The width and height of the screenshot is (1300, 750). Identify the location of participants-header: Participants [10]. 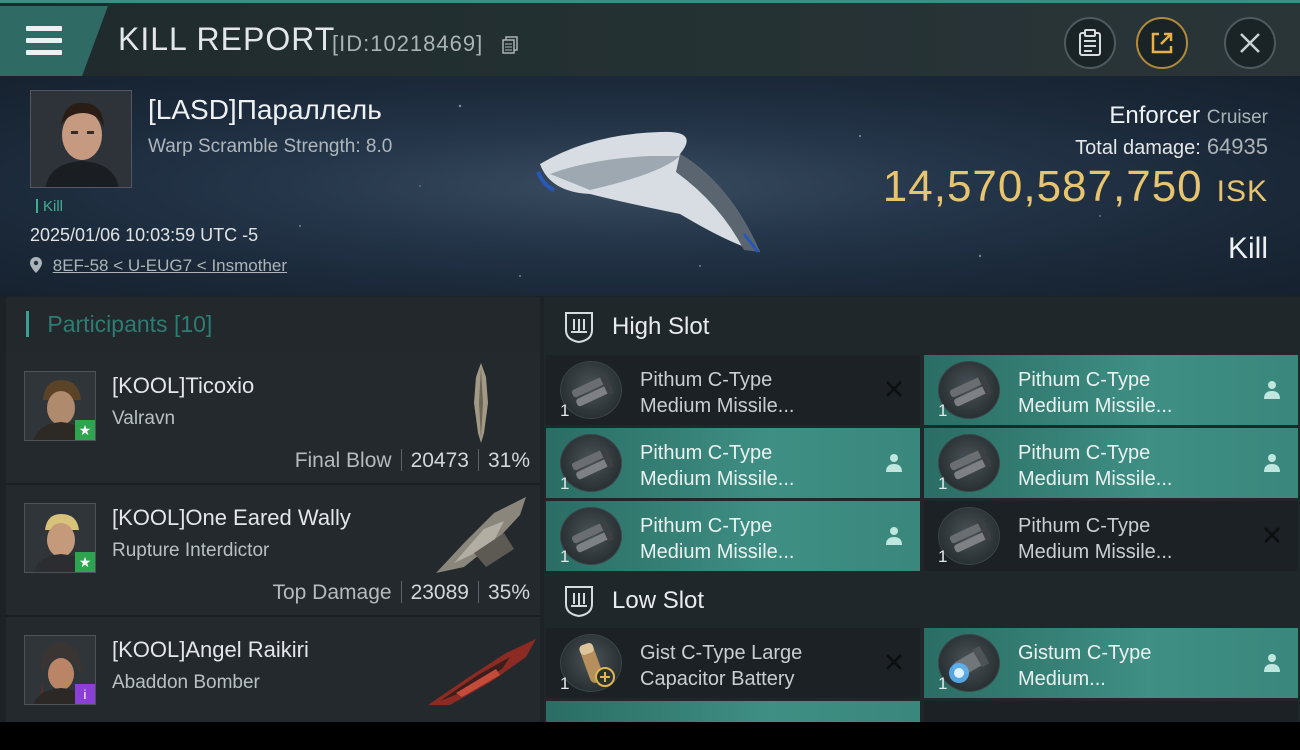
(273, 325).